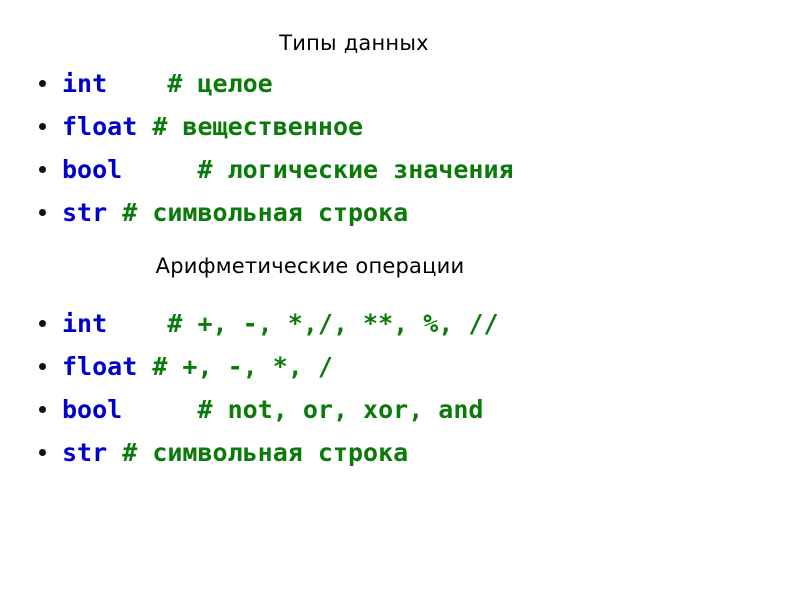 The width and height of the screenshot is (800, 600). I want to click on type-comment: # целое, so click(220, 83).